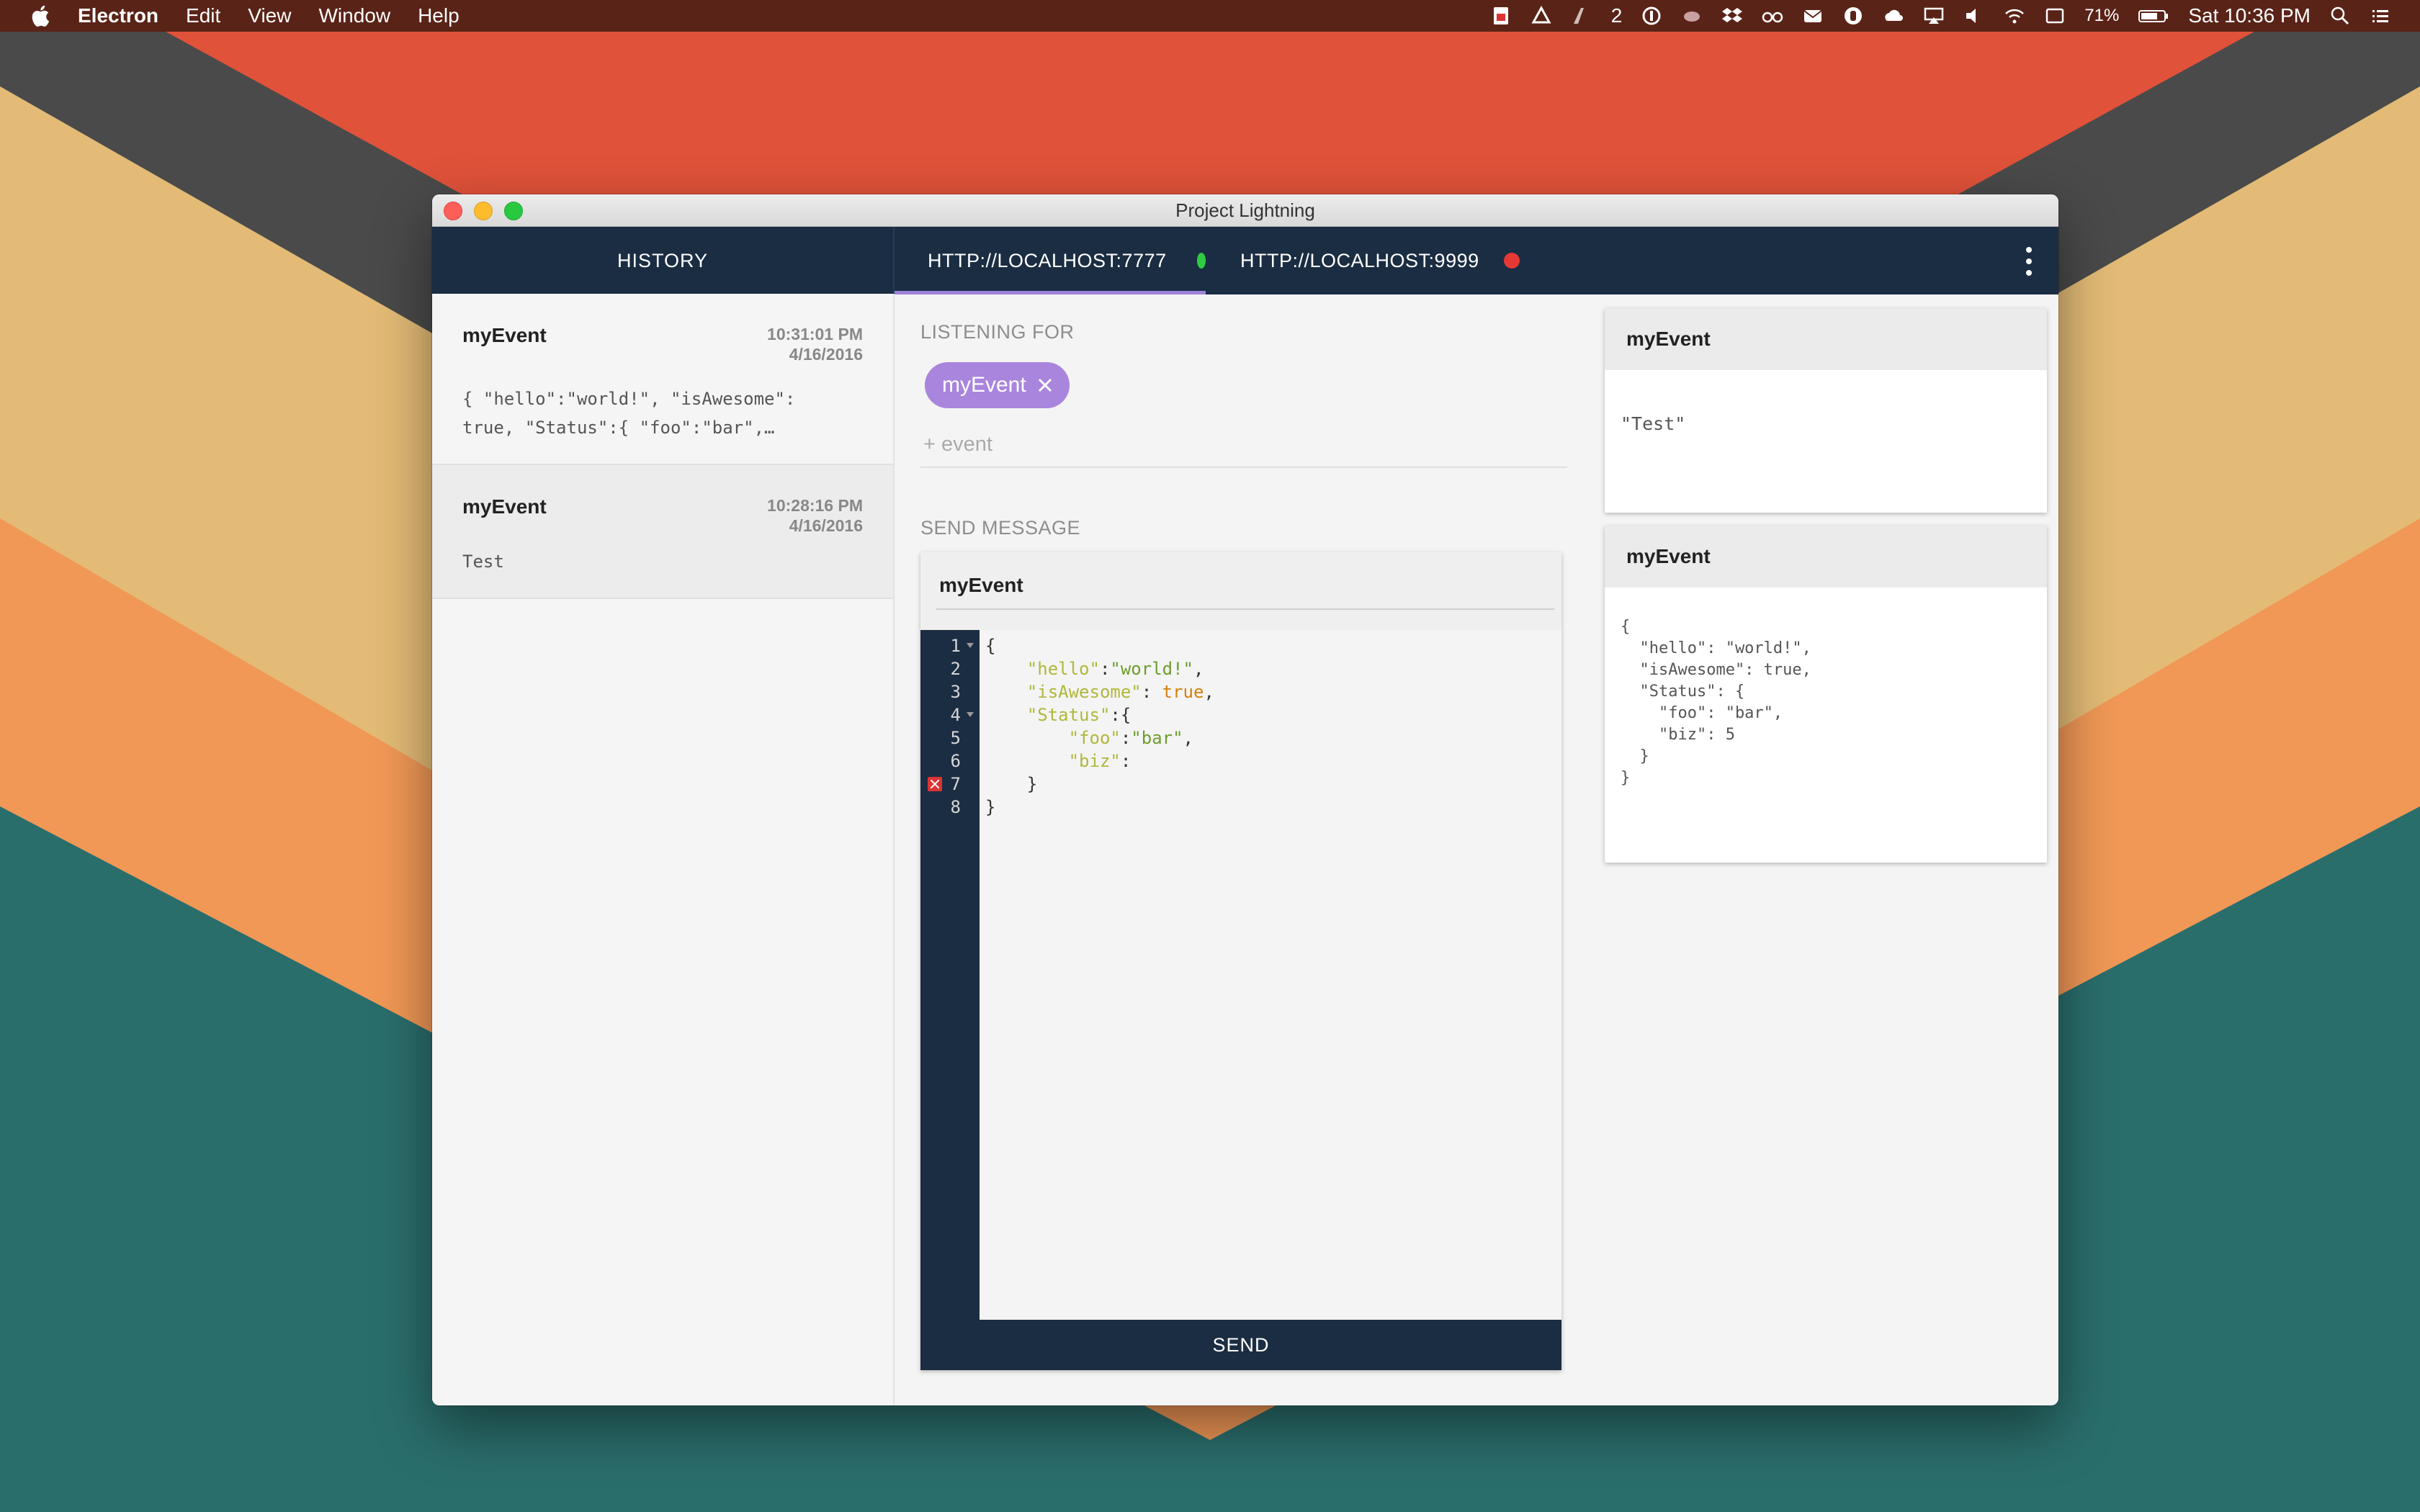 Image resolution: width=2420 pixels, height=1512 pixels. I want to click on apple-icon, so click(39, 16).